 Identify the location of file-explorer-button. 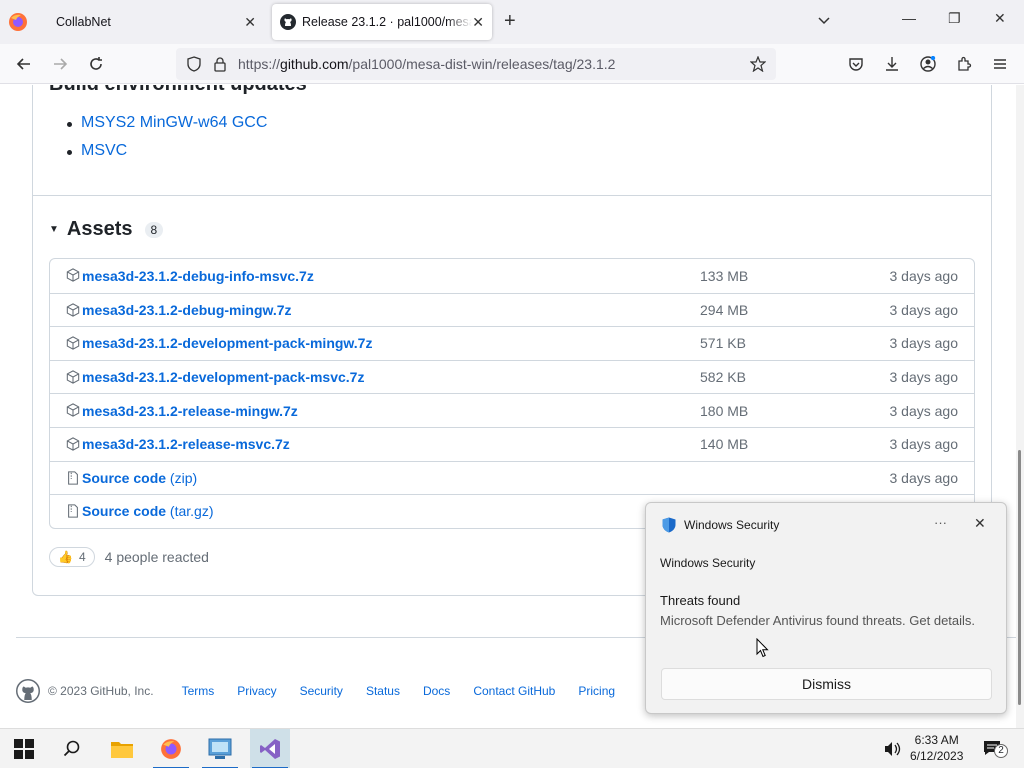
(122, 748).